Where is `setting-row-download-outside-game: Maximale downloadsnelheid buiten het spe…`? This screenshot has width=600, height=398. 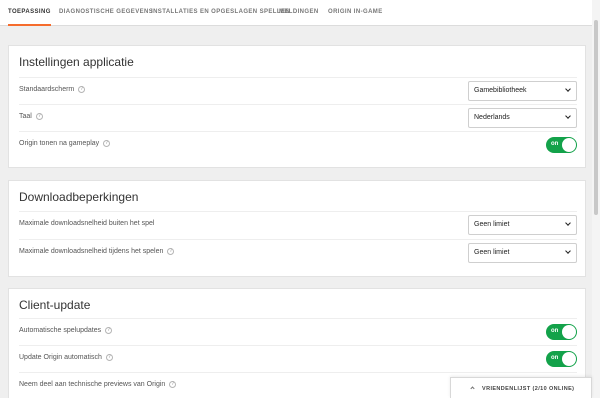 setting-row-download-outside-game: Maximale downloadsnelheid buiten het spe… is located at coordinates (298, 224).